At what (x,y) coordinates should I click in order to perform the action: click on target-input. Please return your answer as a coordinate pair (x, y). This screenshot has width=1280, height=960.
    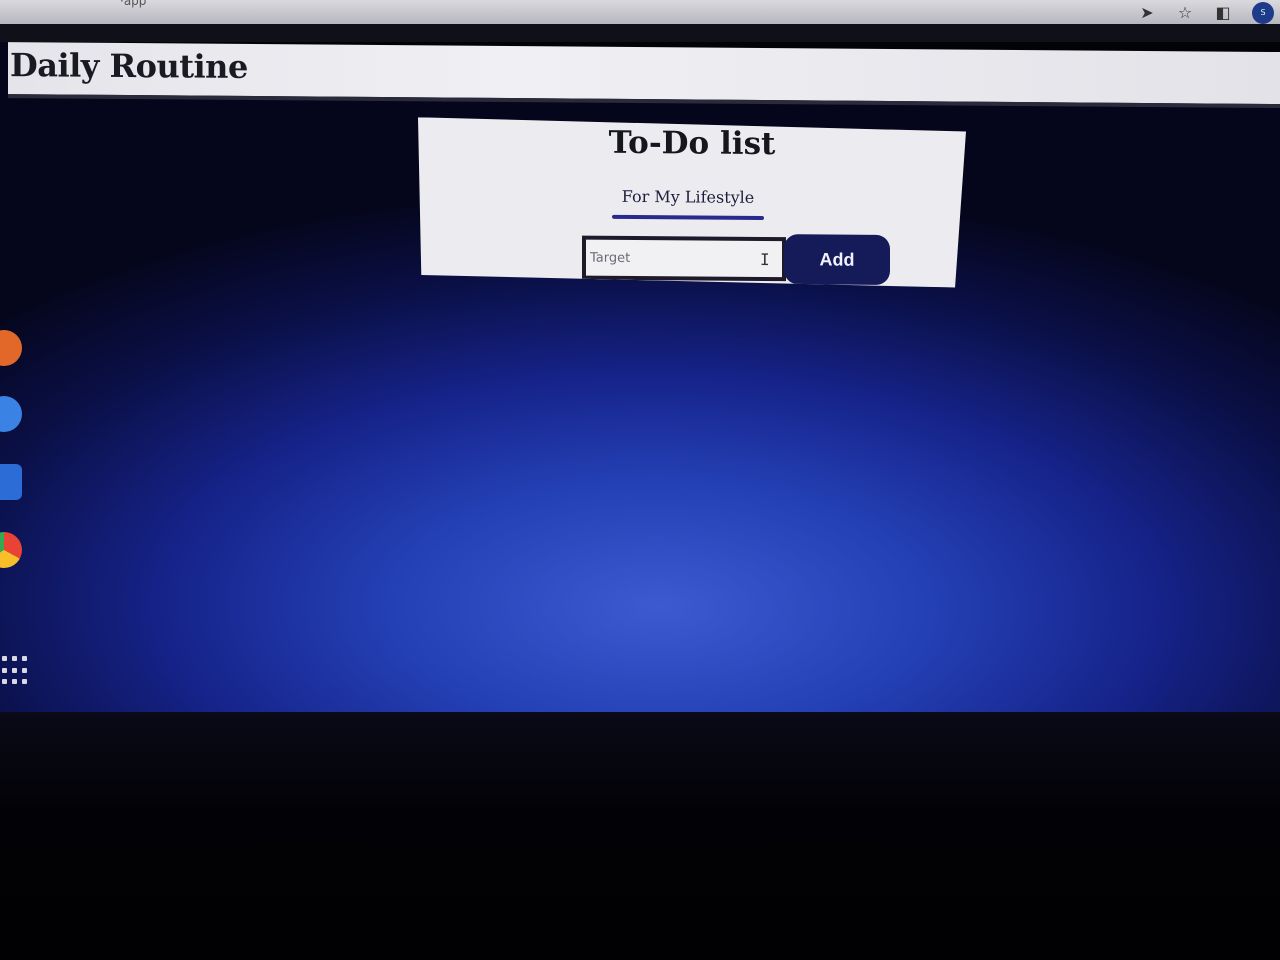
    Looking at the image, I should click on (684, 259).